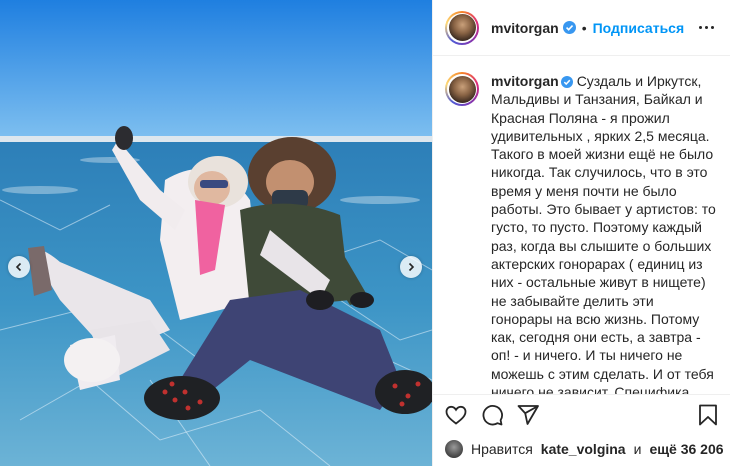  I want to click on carousel-next-button, so click(411, 267).